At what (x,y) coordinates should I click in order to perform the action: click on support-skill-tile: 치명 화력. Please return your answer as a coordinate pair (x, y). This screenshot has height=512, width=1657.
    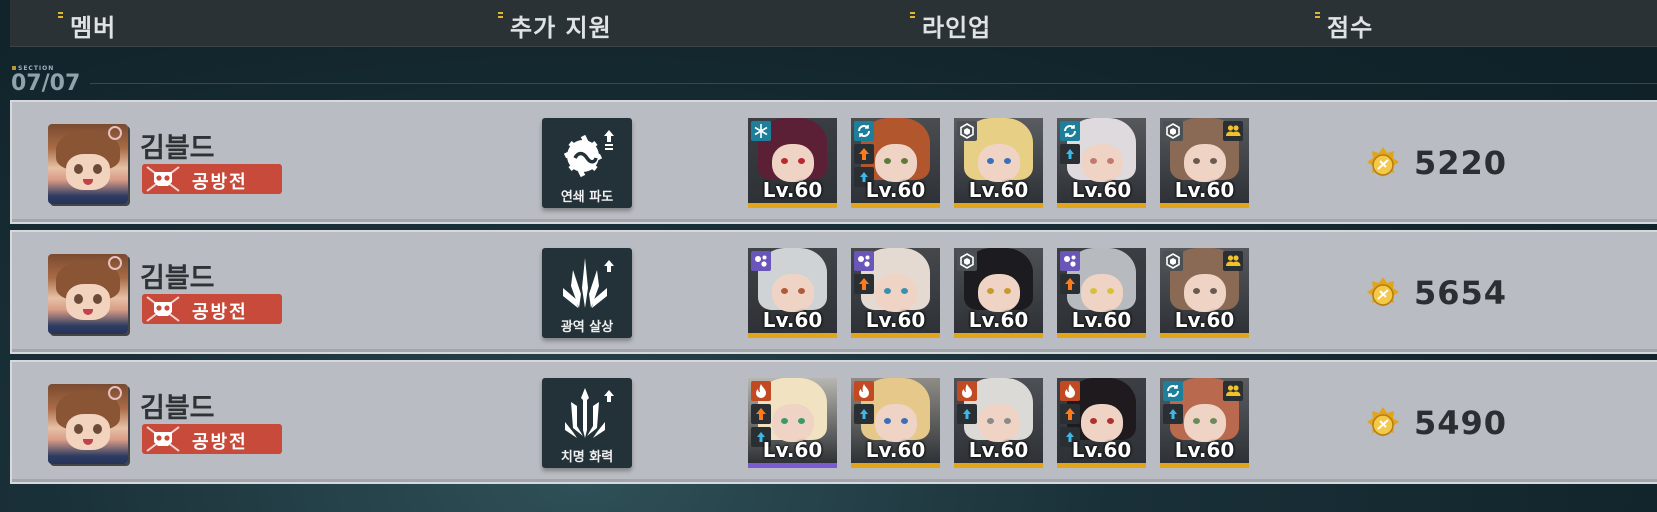
    Looking at the image, I should click on (587, 423).